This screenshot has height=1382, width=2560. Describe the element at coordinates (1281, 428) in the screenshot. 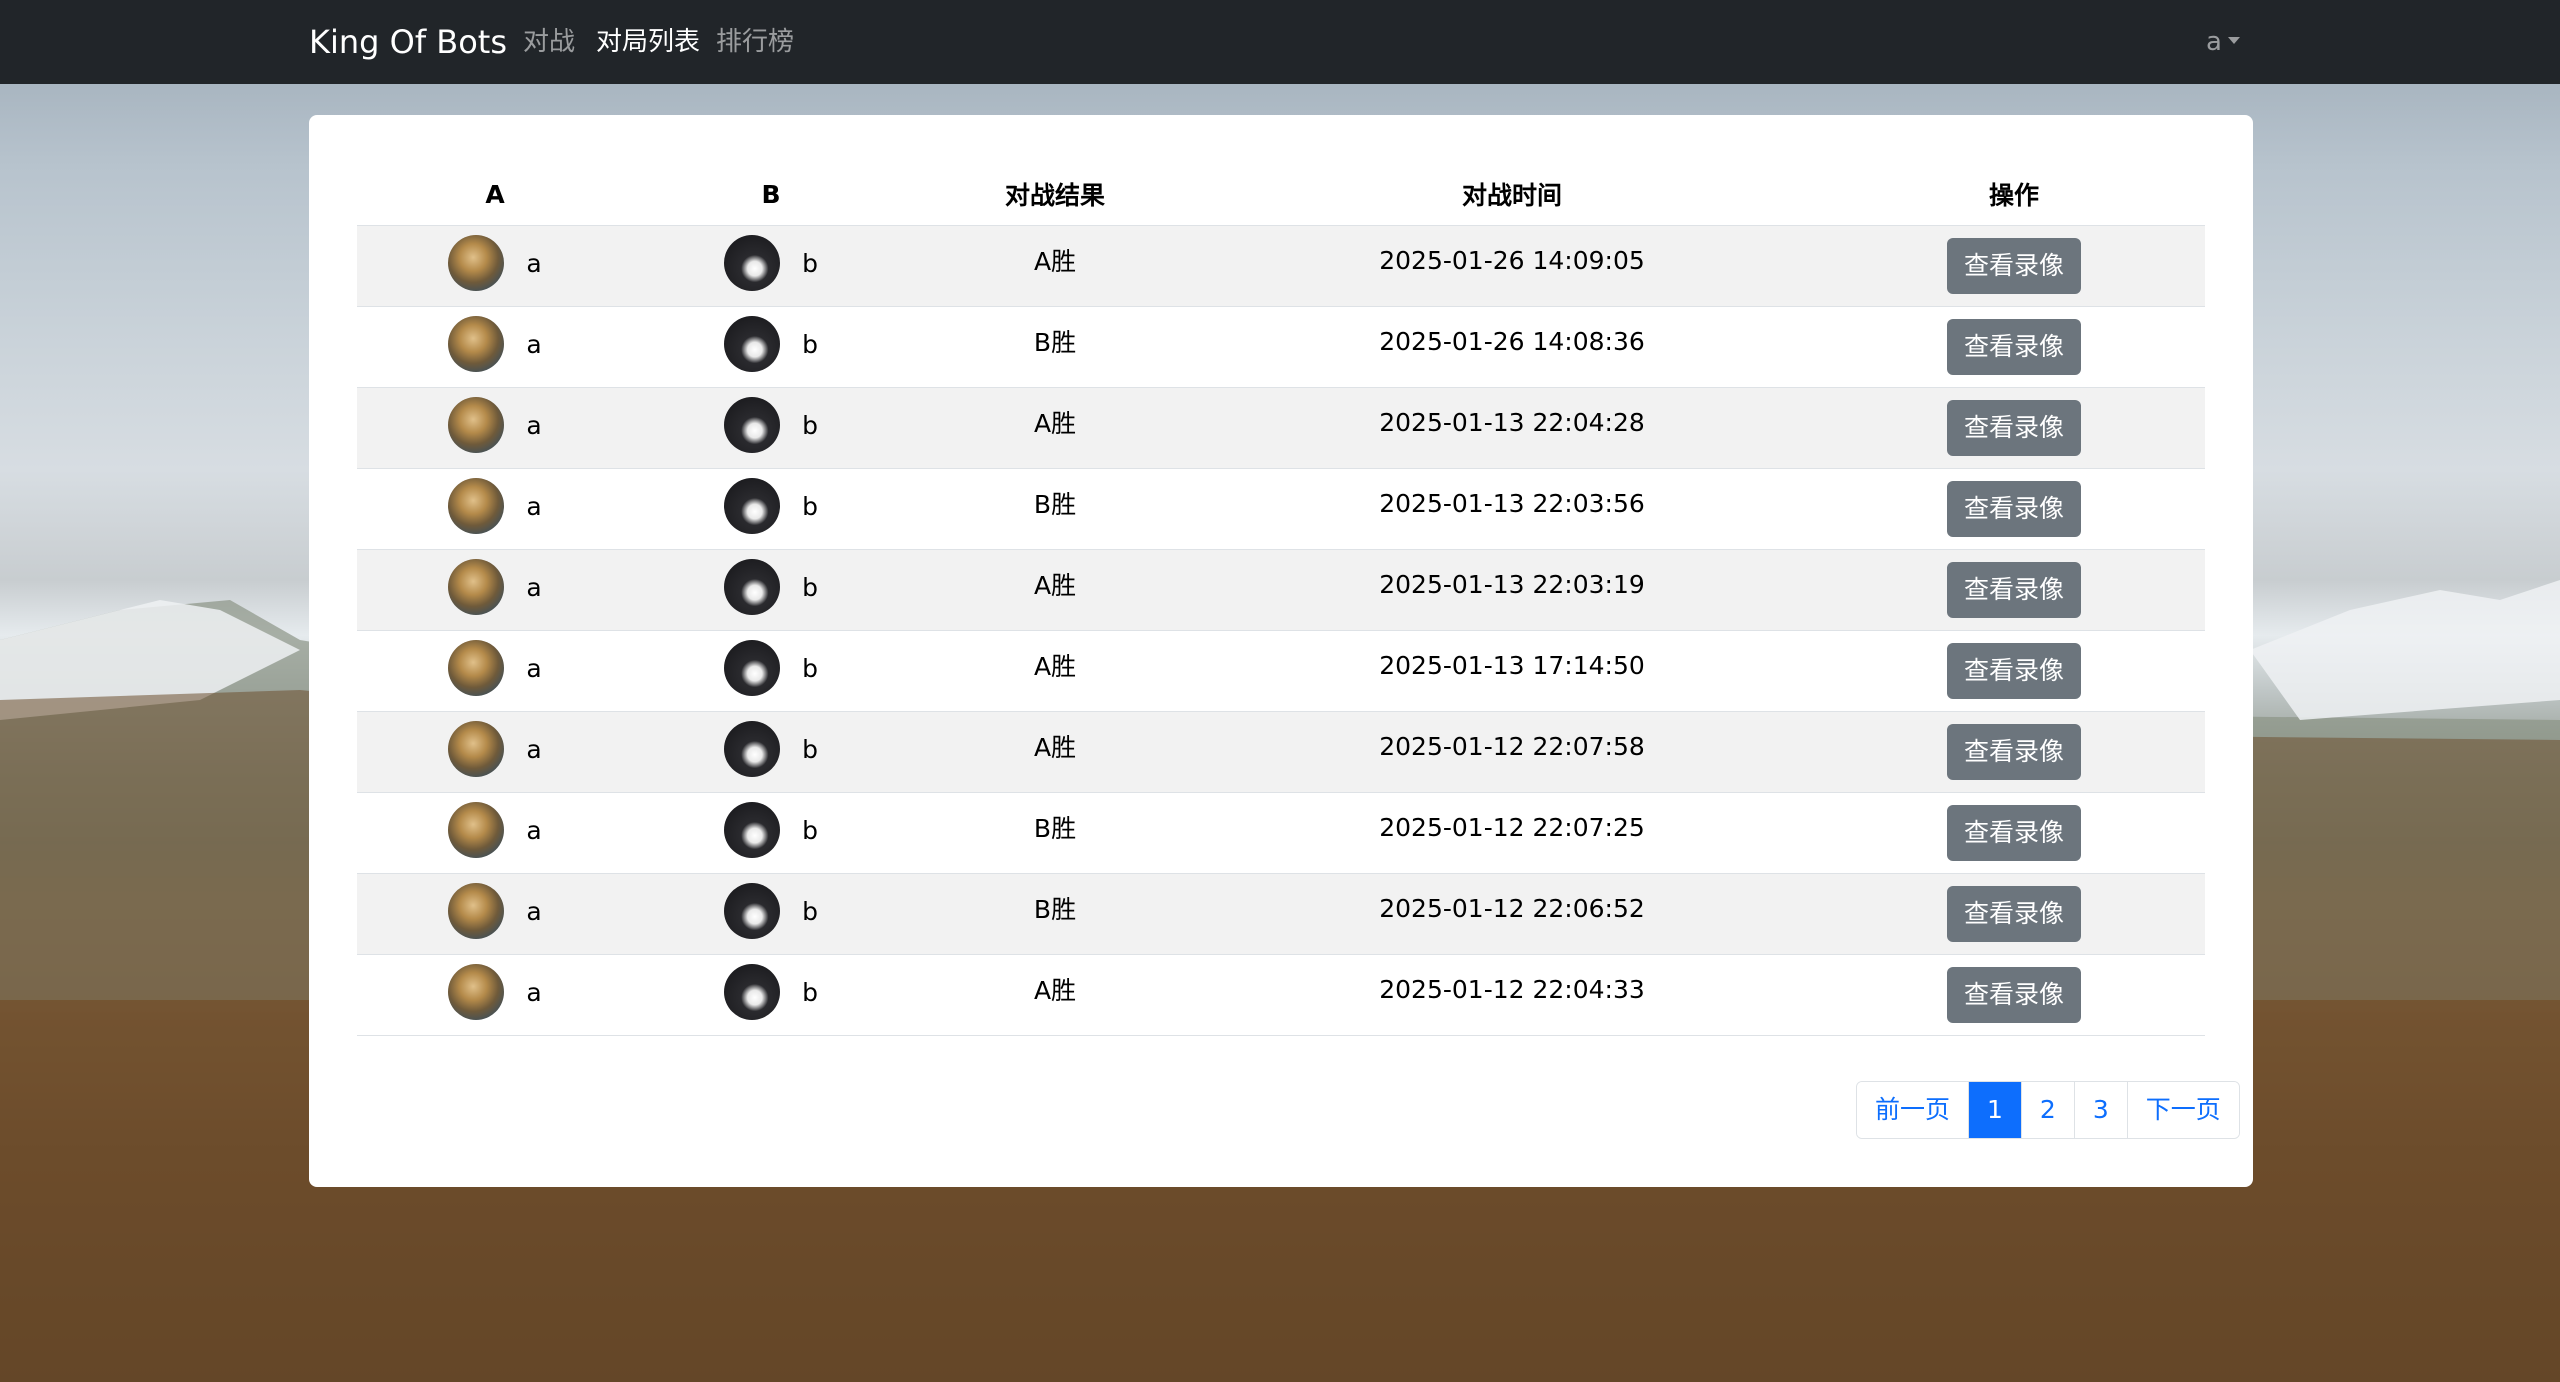

I see `table-row: a b A胜 2025-01-13 22:04:28 查看录像` at that location.